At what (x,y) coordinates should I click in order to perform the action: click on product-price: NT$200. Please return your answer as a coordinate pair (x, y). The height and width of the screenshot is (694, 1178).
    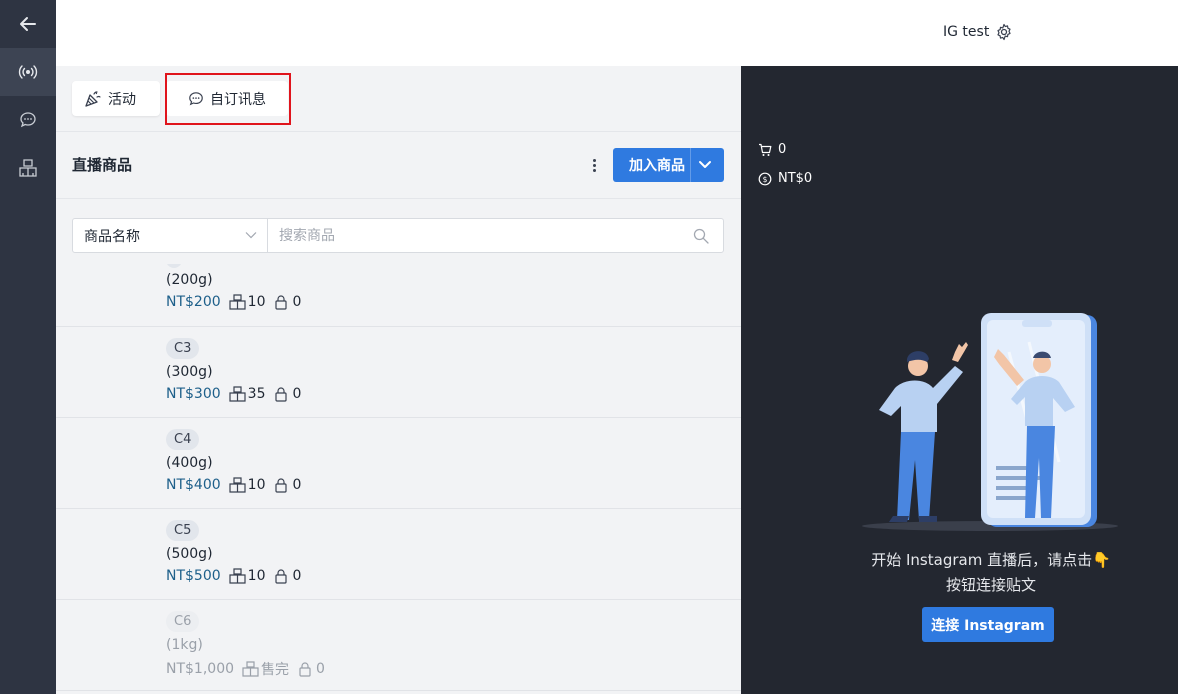
    Looking at the image, I should click on (193, 302).